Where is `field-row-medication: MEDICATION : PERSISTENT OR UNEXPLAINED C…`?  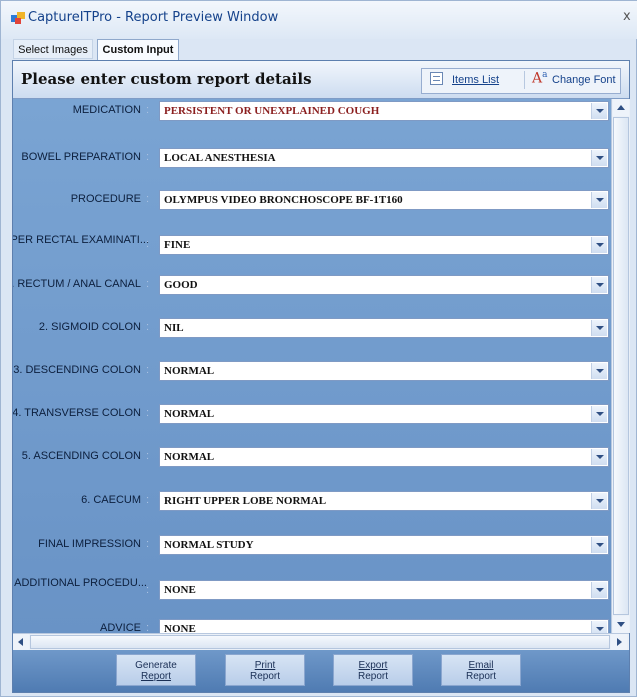 field-row-medication: MEDICATION : PERSISTENT OR UNEXPLAINED C… is located at coordinates (312, 119).